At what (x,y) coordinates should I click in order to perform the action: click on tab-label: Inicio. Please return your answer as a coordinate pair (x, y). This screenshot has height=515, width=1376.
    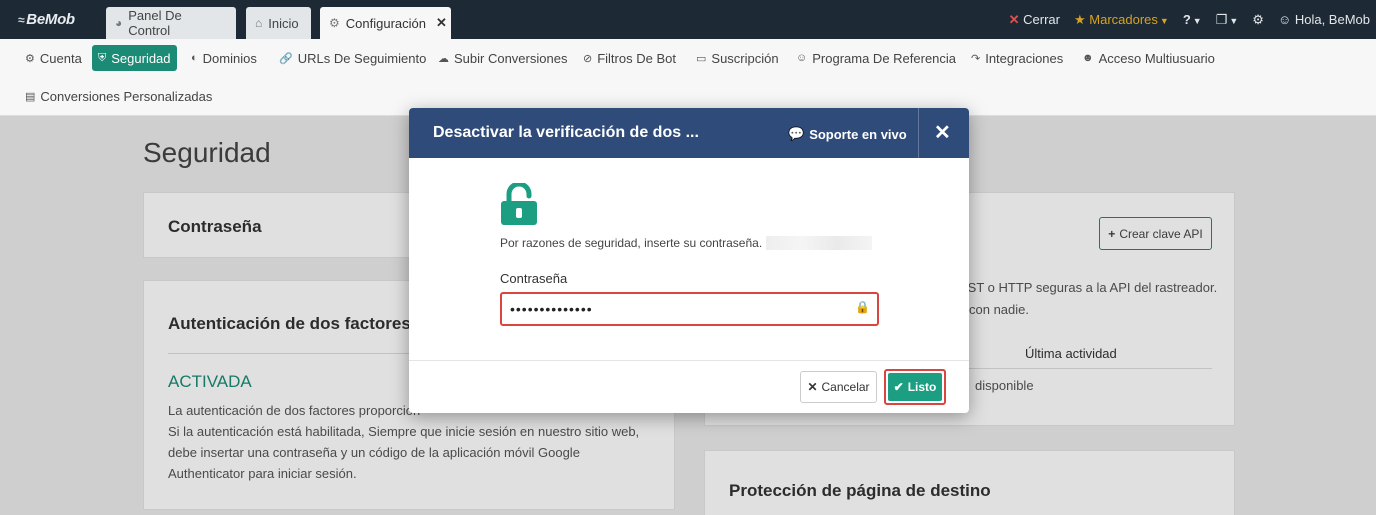
    Looking at the image, I should click on (283, 23).